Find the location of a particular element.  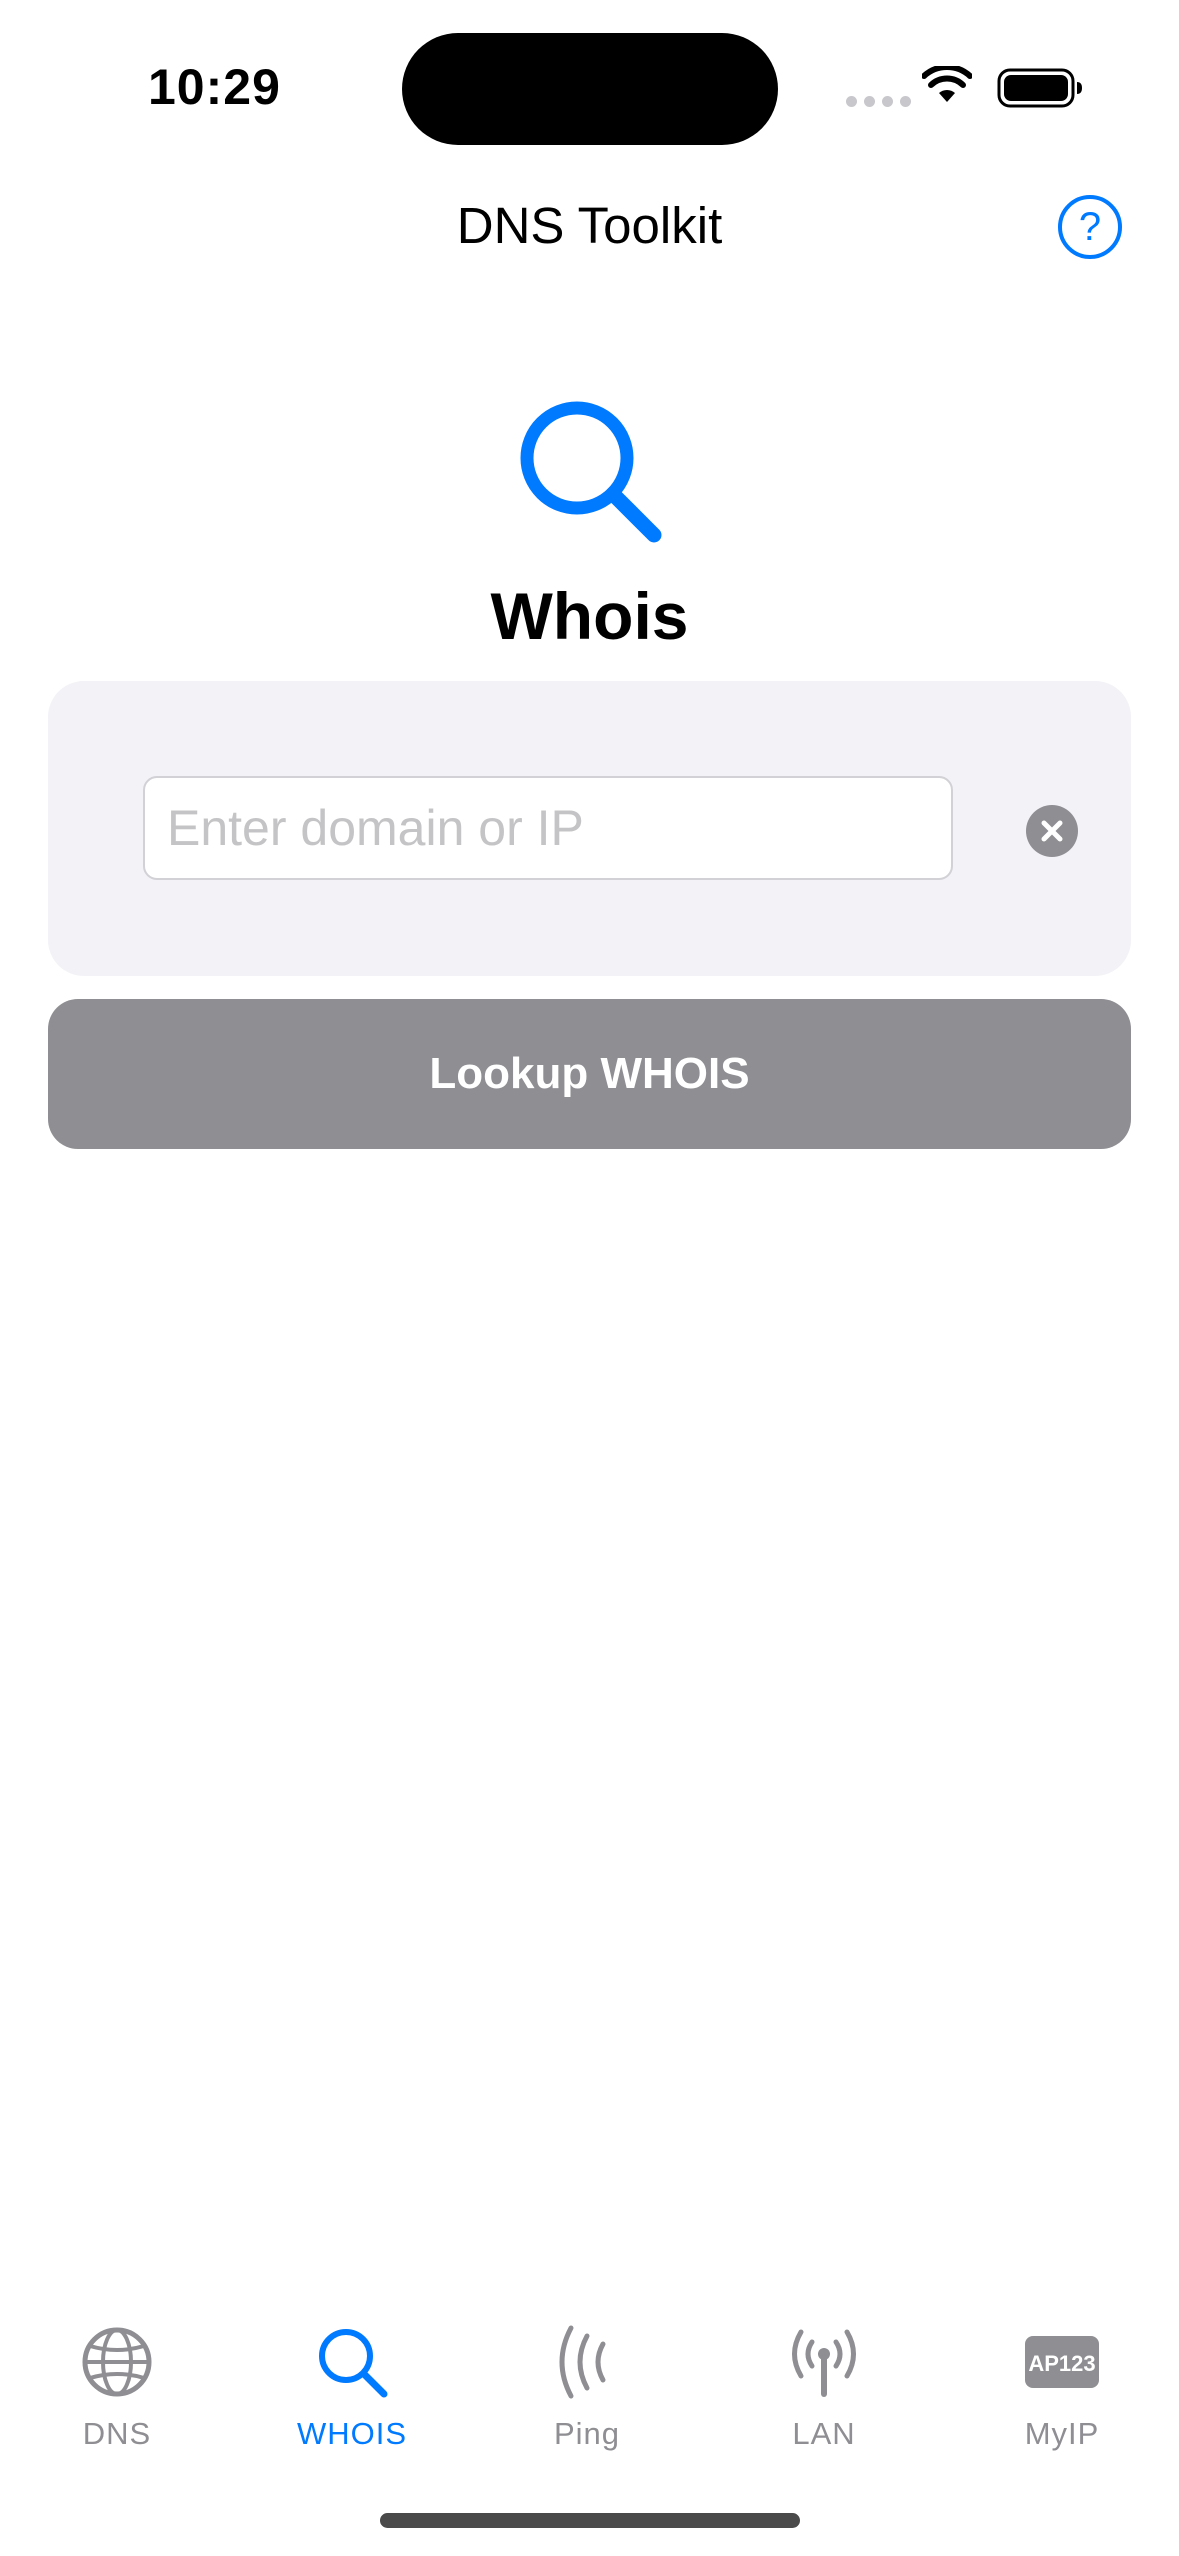

wifi-icon is located at coordinates (947, 84).